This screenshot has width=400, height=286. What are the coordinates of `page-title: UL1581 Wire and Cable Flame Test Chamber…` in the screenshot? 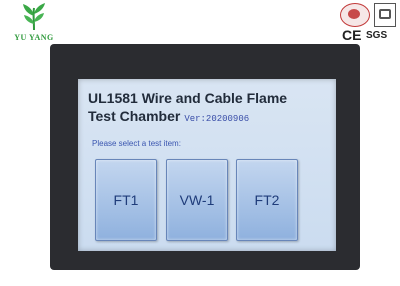 It's located at (208, 108).